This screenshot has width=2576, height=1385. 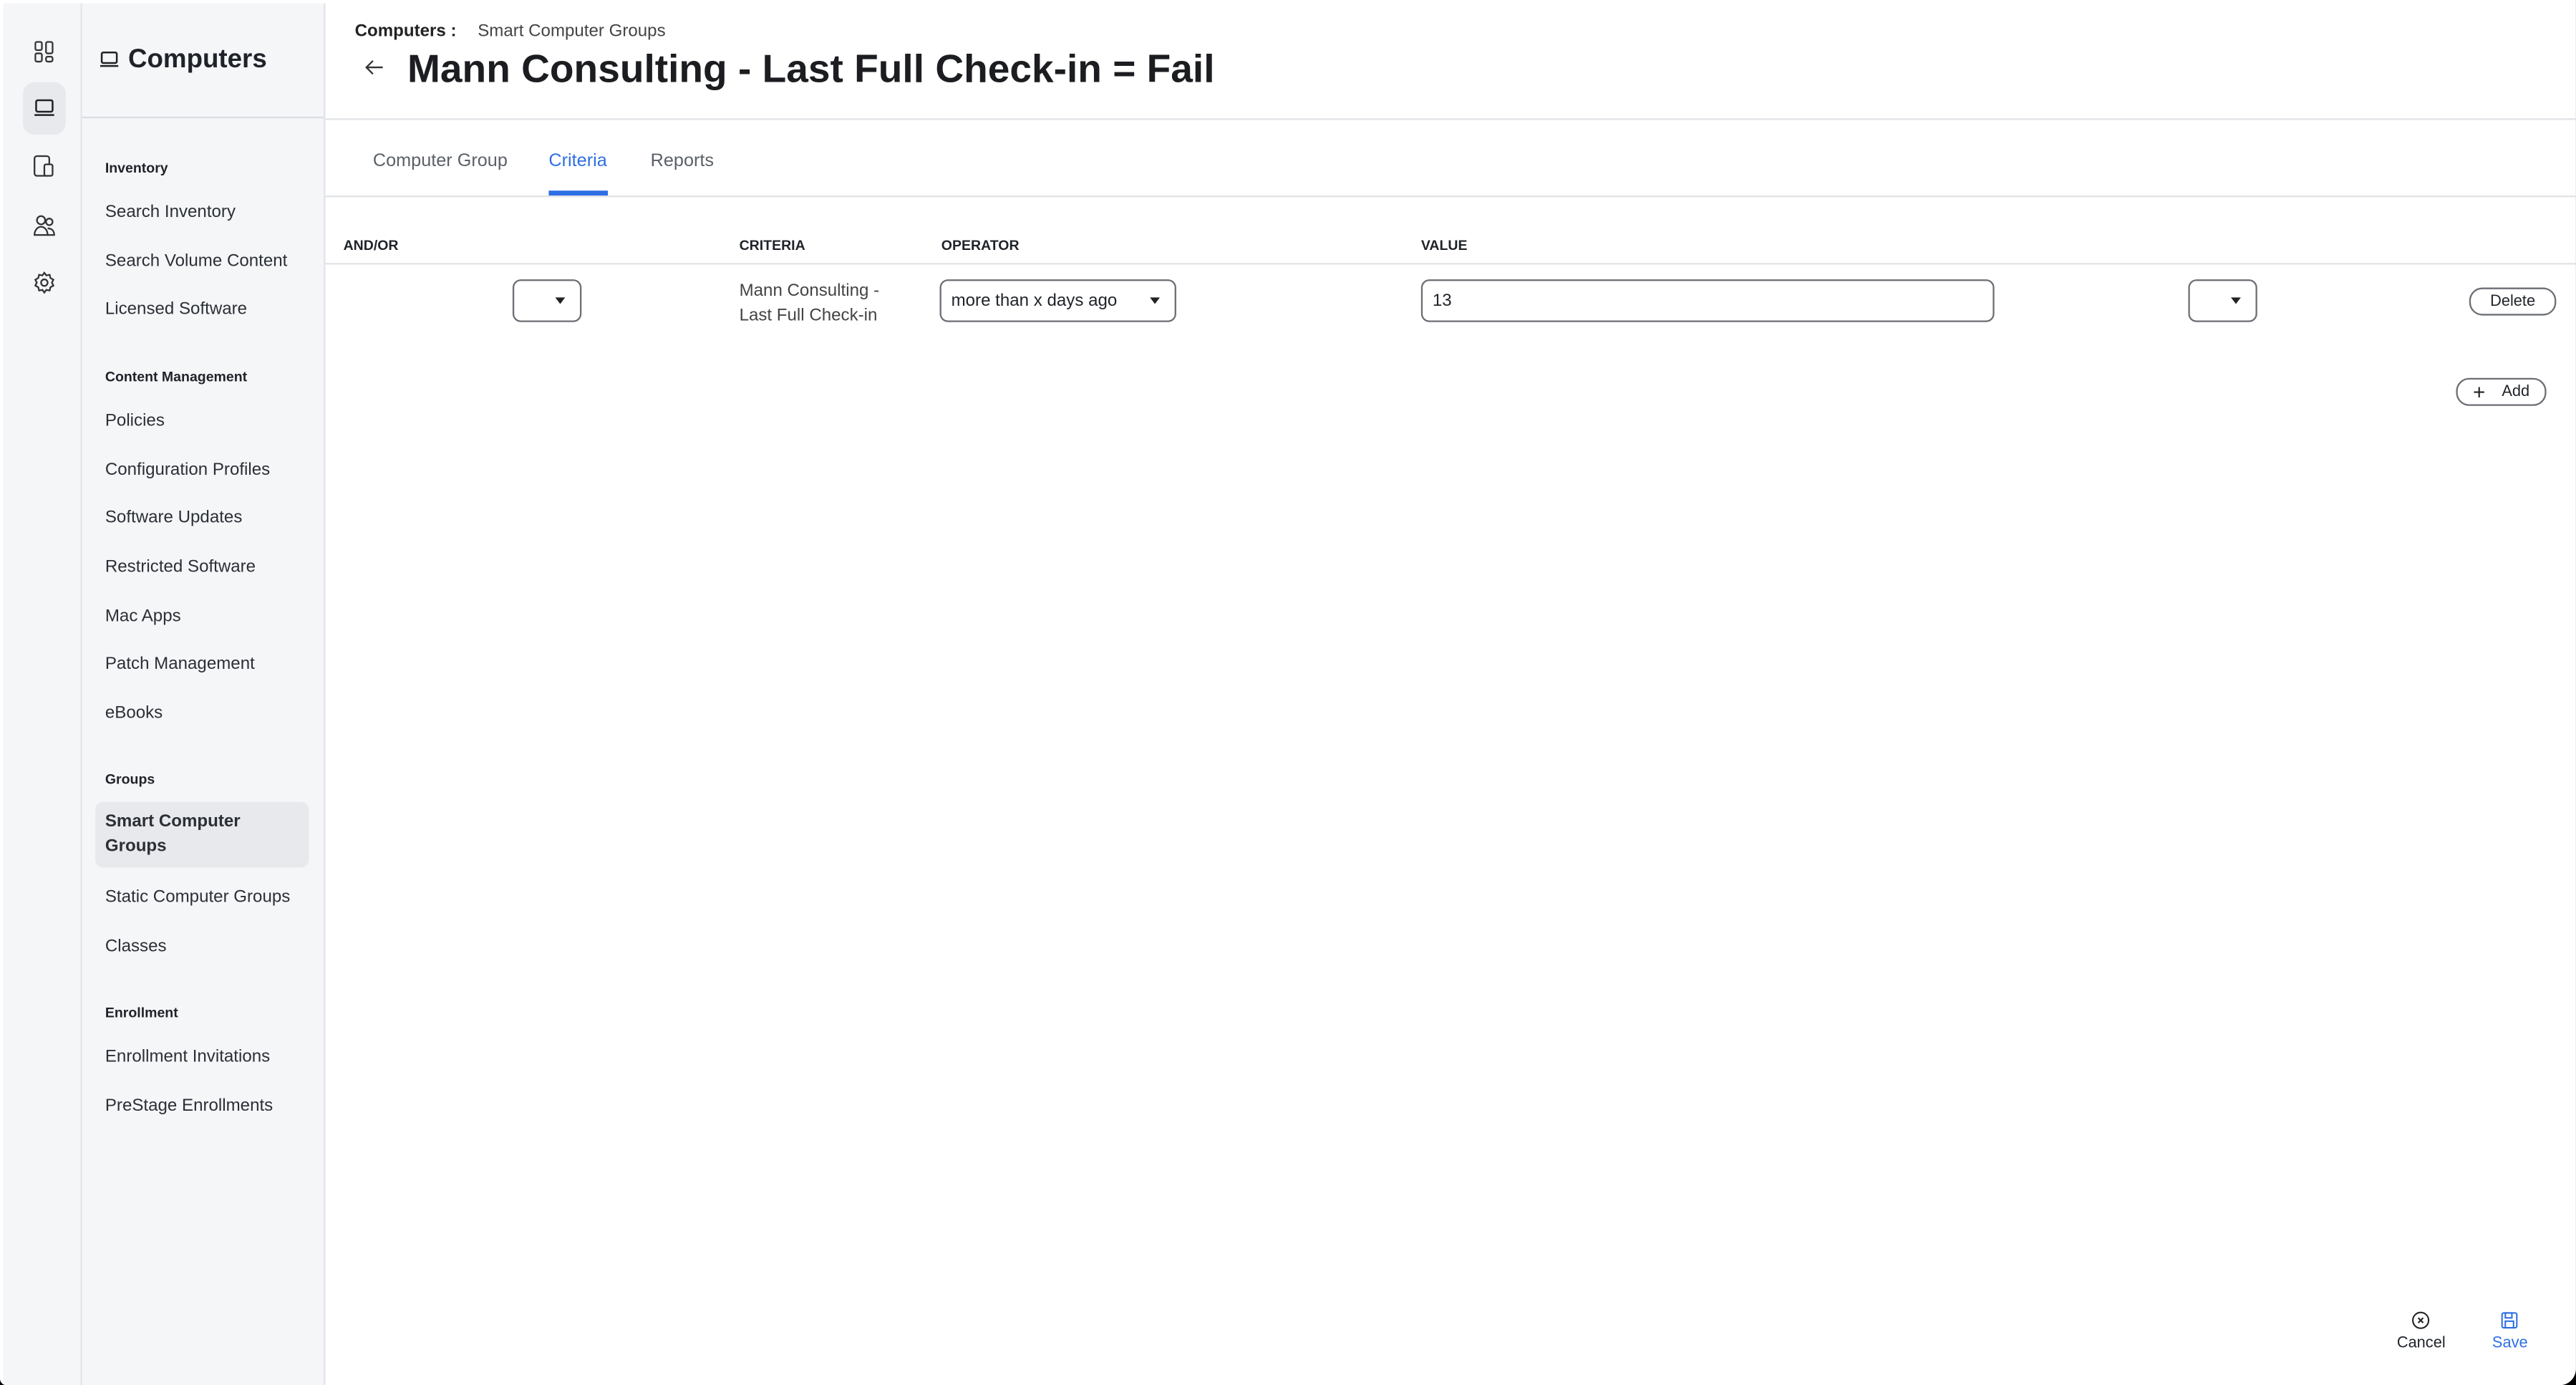 I want to click on sidebar-item-enrollment-invitations: Enrollment Invitations, so click(x=187, y=1057).